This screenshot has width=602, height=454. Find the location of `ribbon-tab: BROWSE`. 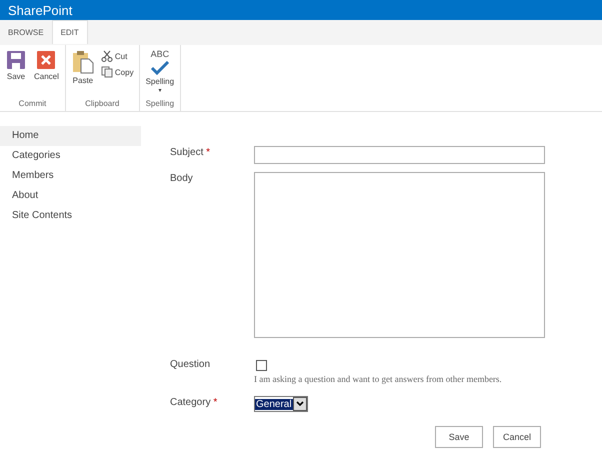

ribbon-tab: BROWSE is located at coordinates (26, 32).